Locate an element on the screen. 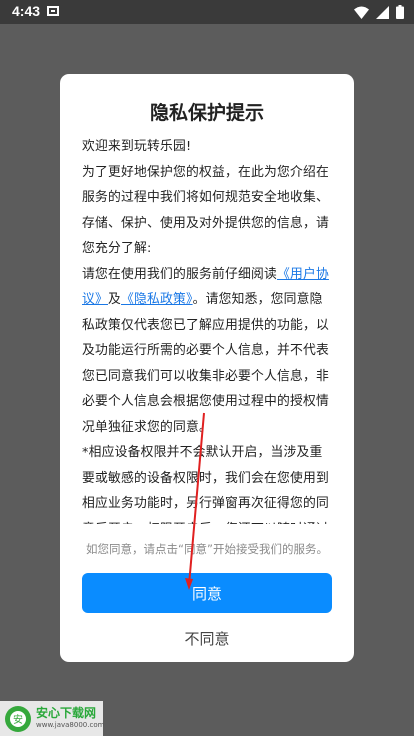 This screenshot has width=414, height=736. agree-button: 同意 is located at coordinates (207, 593).